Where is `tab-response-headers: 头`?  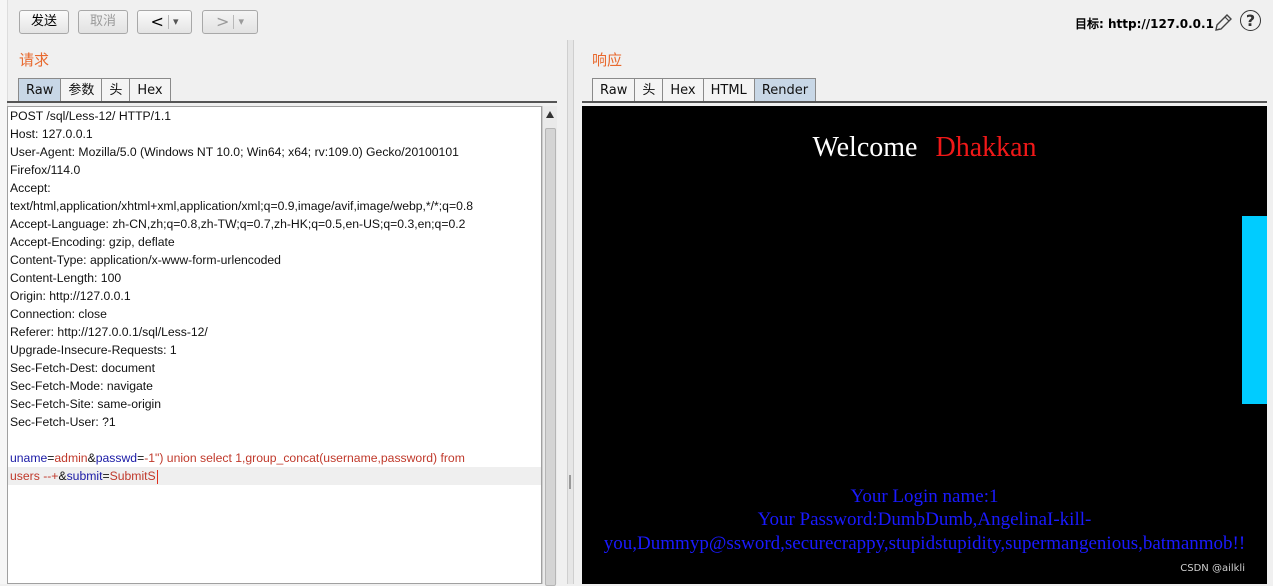
tab-response-headers: 头 is located at coordinates (649, 90).